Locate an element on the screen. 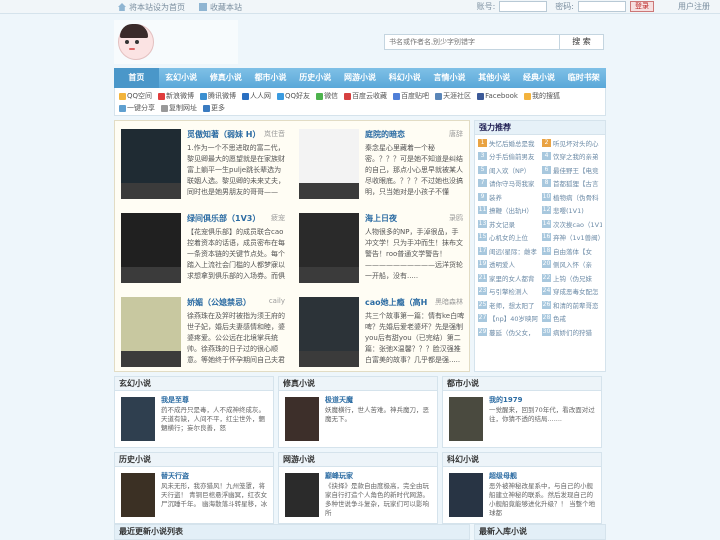 The width and height of the screenshot is (720, 540). account-input is located at coordinates (523, 6).